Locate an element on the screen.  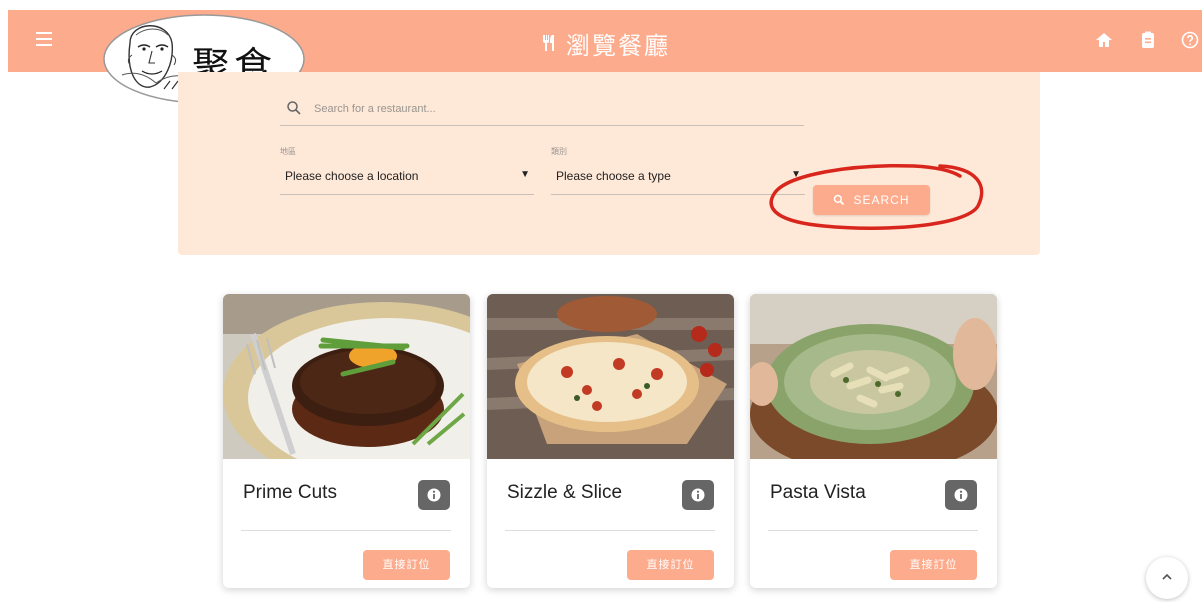
type-select-value: Please choose a type is located at coordinates (613, 176).